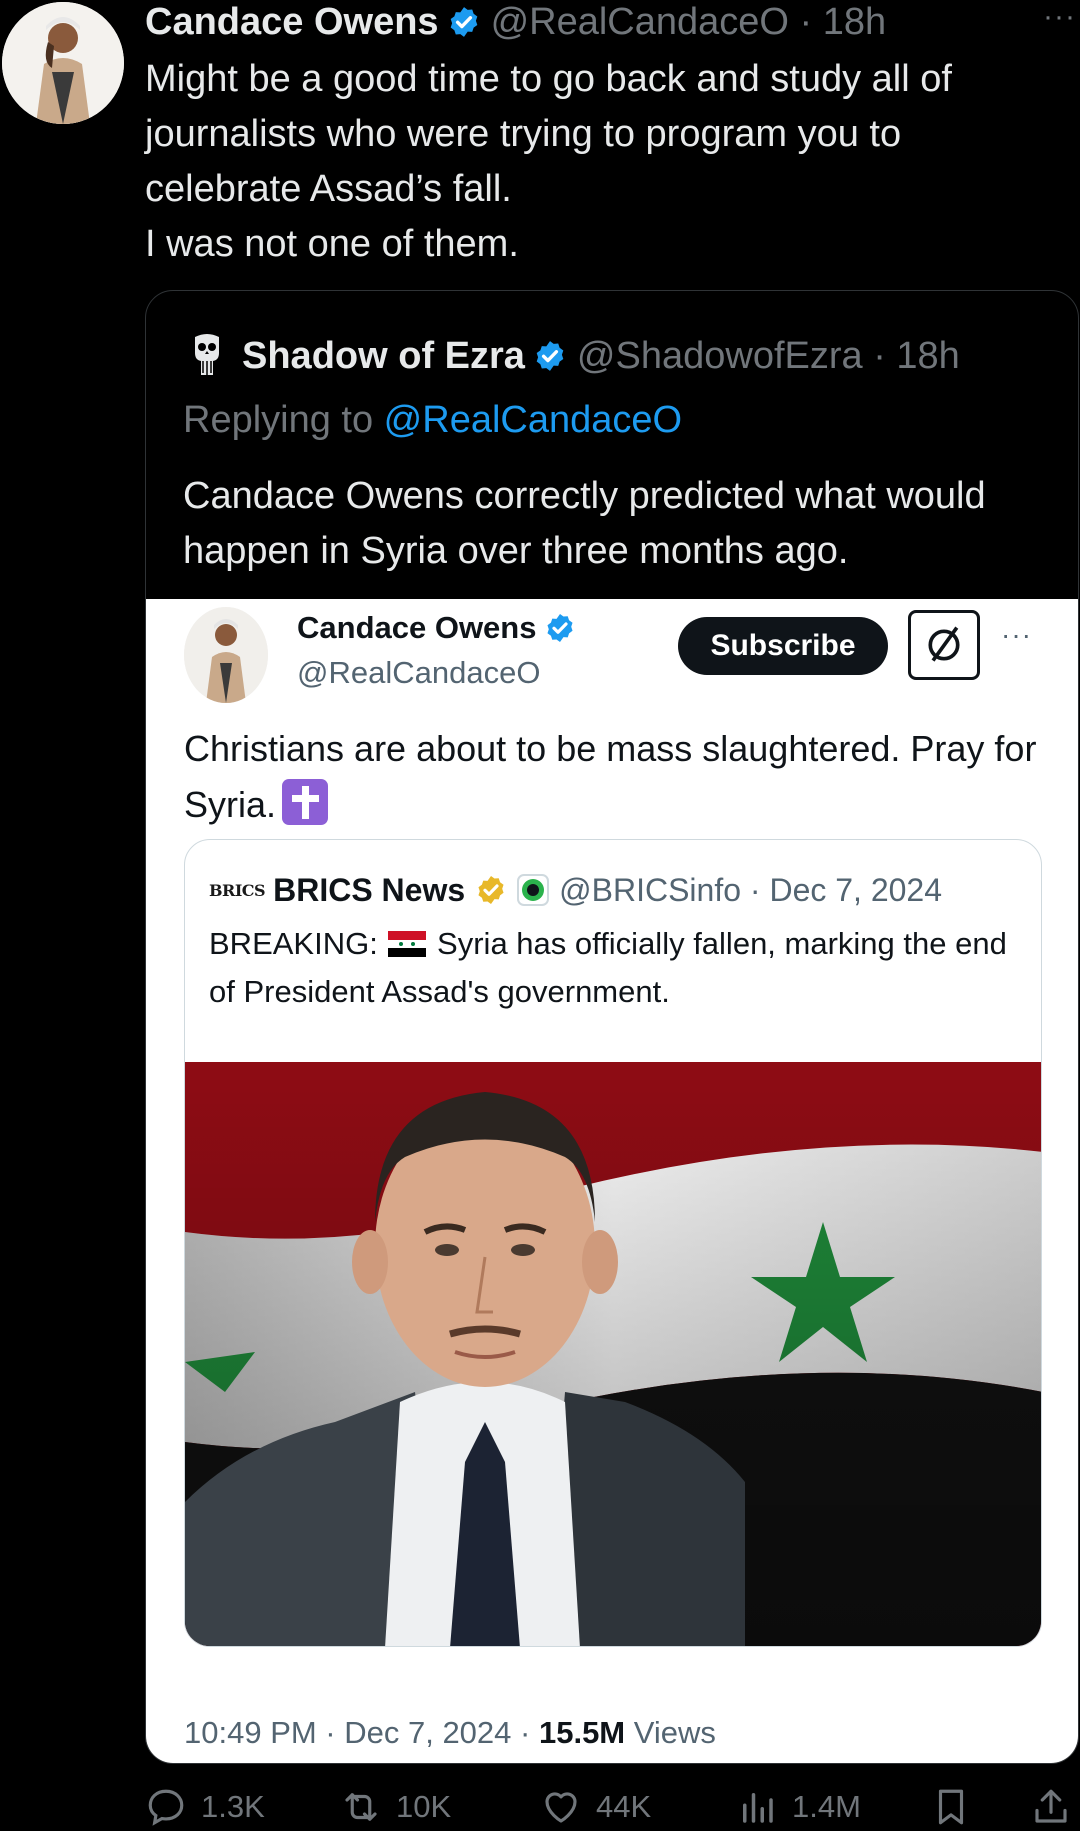 The width and height of the screenshot is (1080, 1831). I want to click on reply-button: 1.3K, so click(205, 1807).